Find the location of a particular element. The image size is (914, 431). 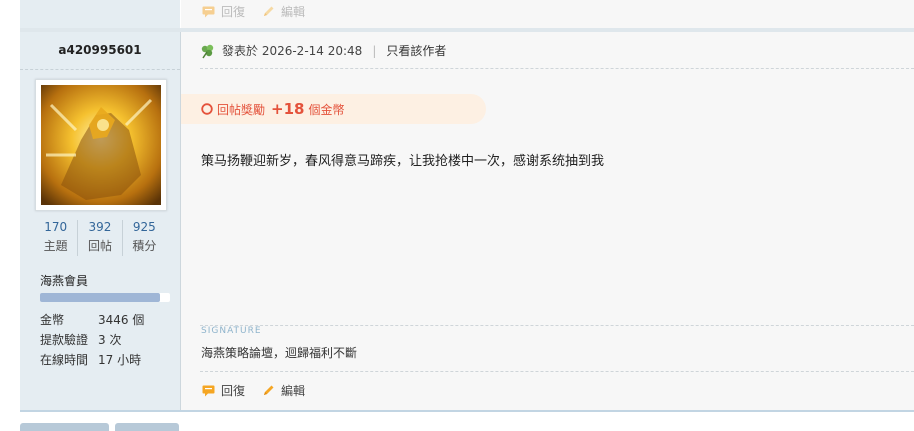

info-row-withdraw: 提款驗證 3 次 is located at coordinates (107, 340).